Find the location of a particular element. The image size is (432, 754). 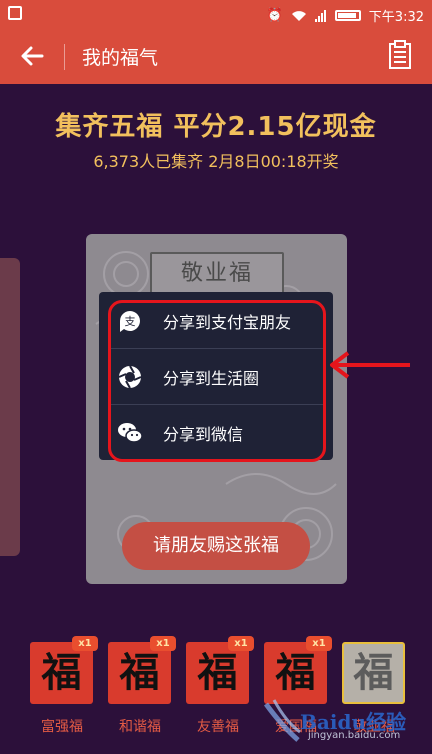

status-time: 下午3:32 is located at coordinates (396, 17).